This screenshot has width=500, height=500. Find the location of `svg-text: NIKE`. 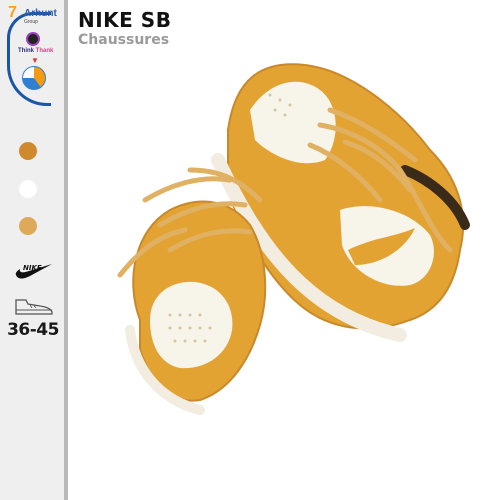

svg-text: NIKE is located at coordinates (32, 268).